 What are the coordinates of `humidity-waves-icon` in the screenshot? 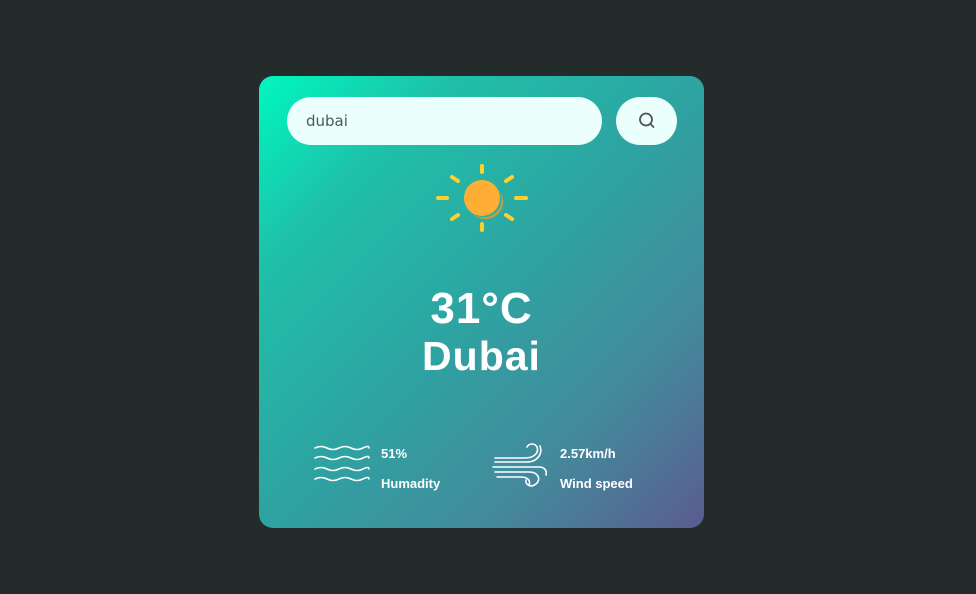 It's located at (342, 463).